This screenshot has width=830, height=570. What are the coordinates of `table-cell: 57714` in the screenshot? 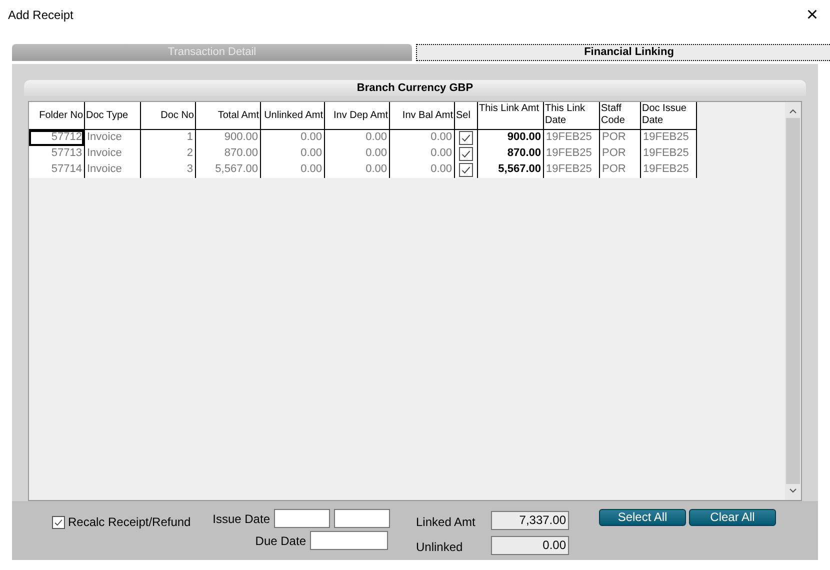 It's located at (57, 170).